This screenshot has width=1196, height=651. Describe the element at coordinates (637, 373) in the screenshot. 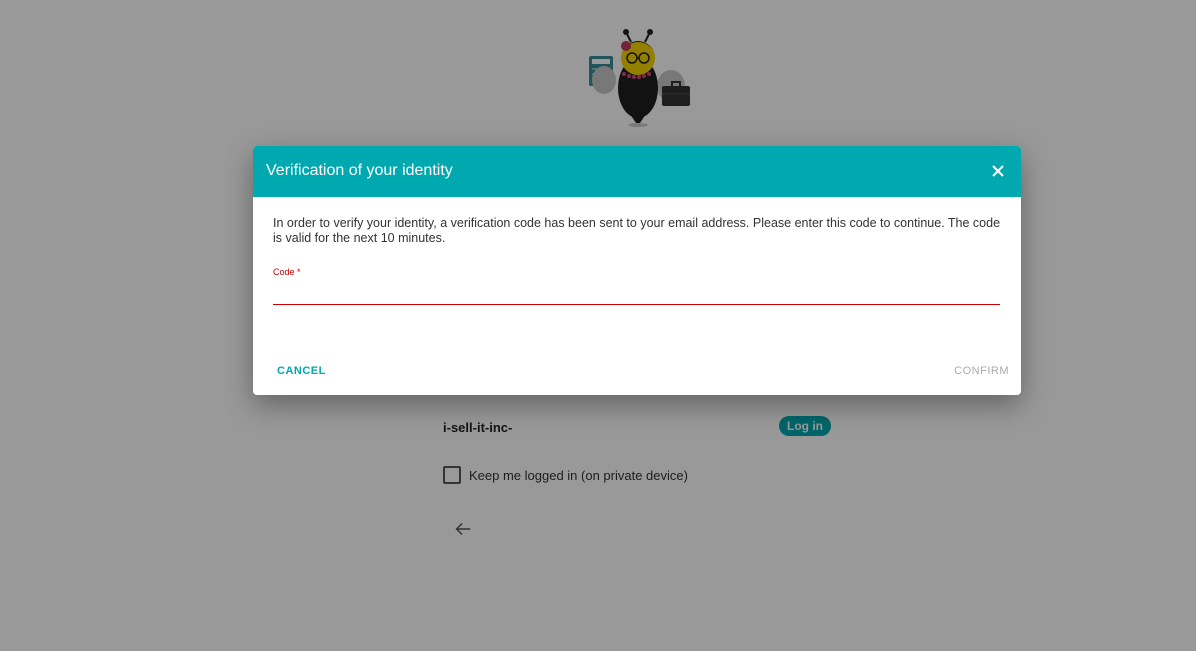

I see `dialog-actions: CANCEL CONFIRM` at that location.